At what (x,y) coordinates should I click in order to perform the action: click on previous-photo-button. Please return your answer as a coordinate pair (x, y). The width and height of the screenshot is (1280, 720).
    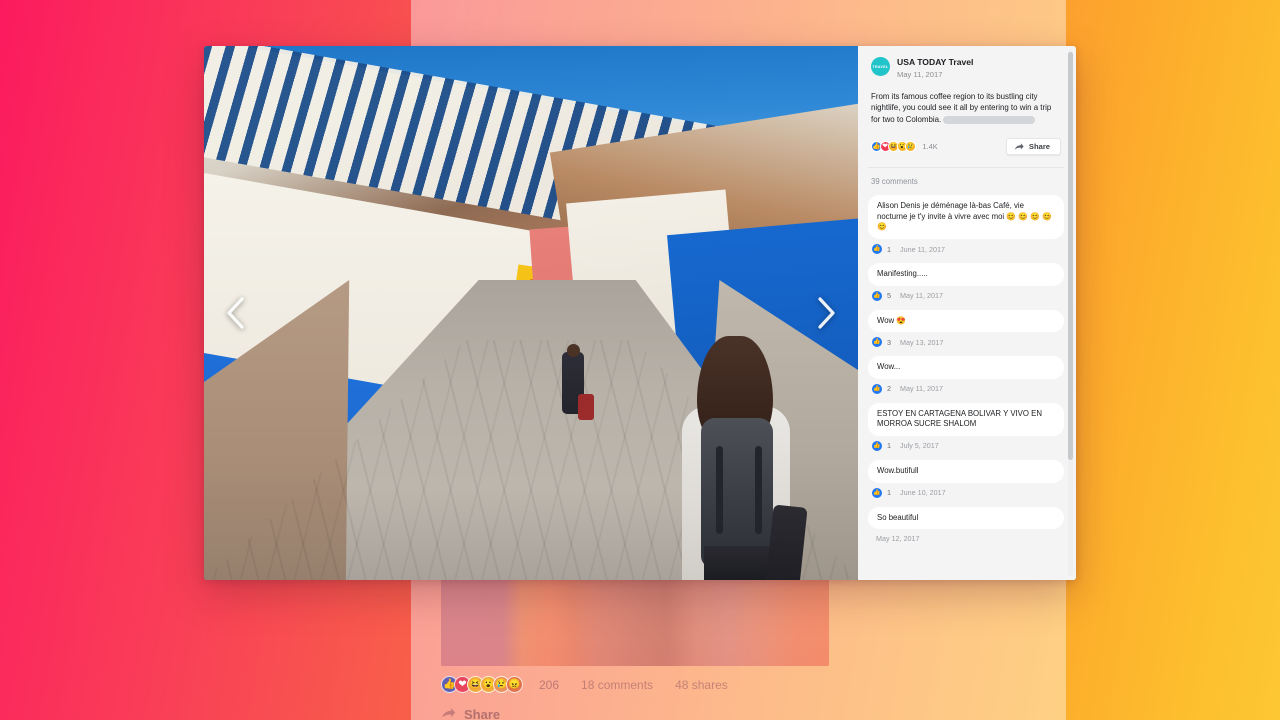
    Looking at the image, I should click on (236, 313).